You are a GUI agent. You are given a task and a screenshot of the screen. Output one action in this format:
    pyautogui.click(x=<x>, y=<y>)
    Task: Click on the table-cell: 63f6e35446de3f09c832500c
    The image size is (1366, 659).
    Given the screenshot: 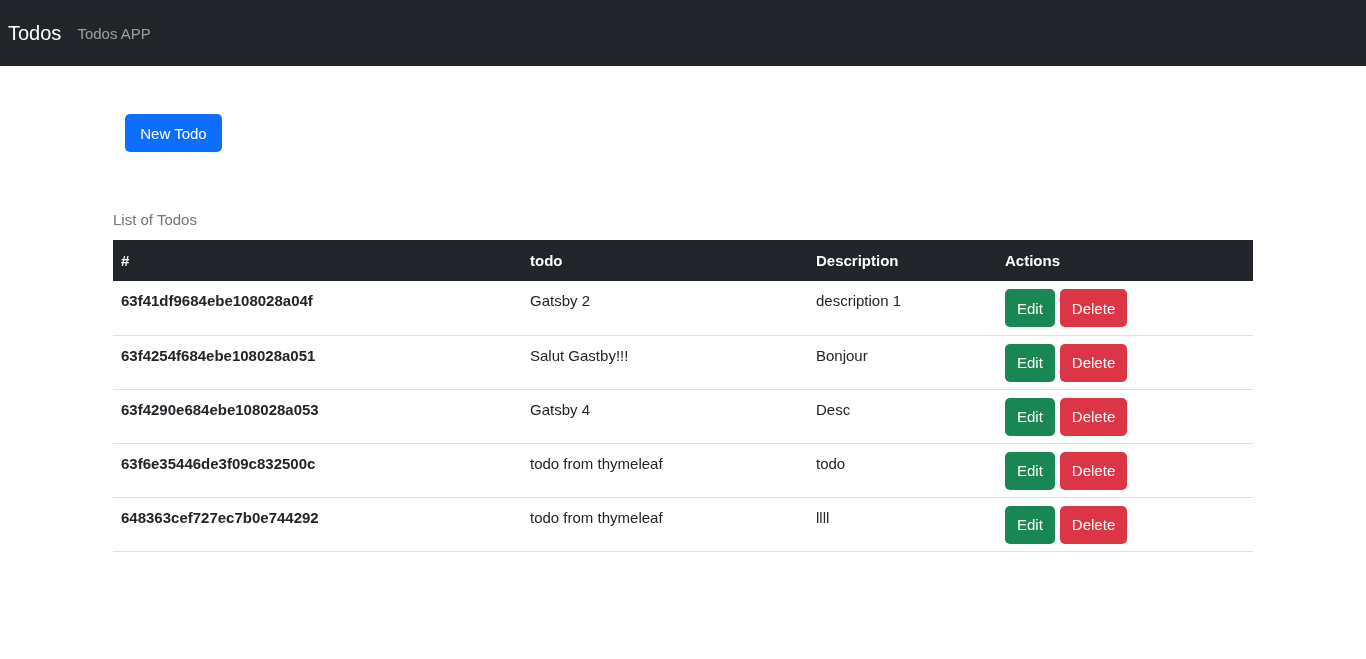 What is the action you would take?
    pyautogui.click(x=317, y=470)
    